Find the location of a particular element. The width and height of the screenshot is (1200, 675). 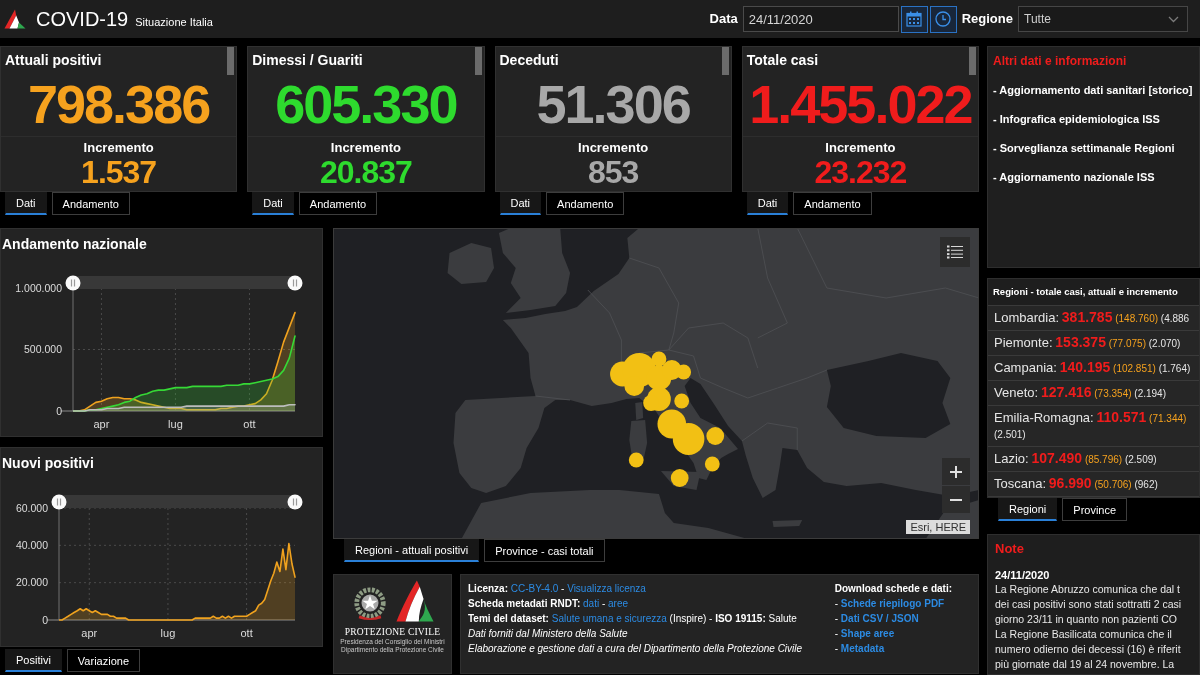

chart-title: Nuovi positivi is located at coordinates (48, 463).